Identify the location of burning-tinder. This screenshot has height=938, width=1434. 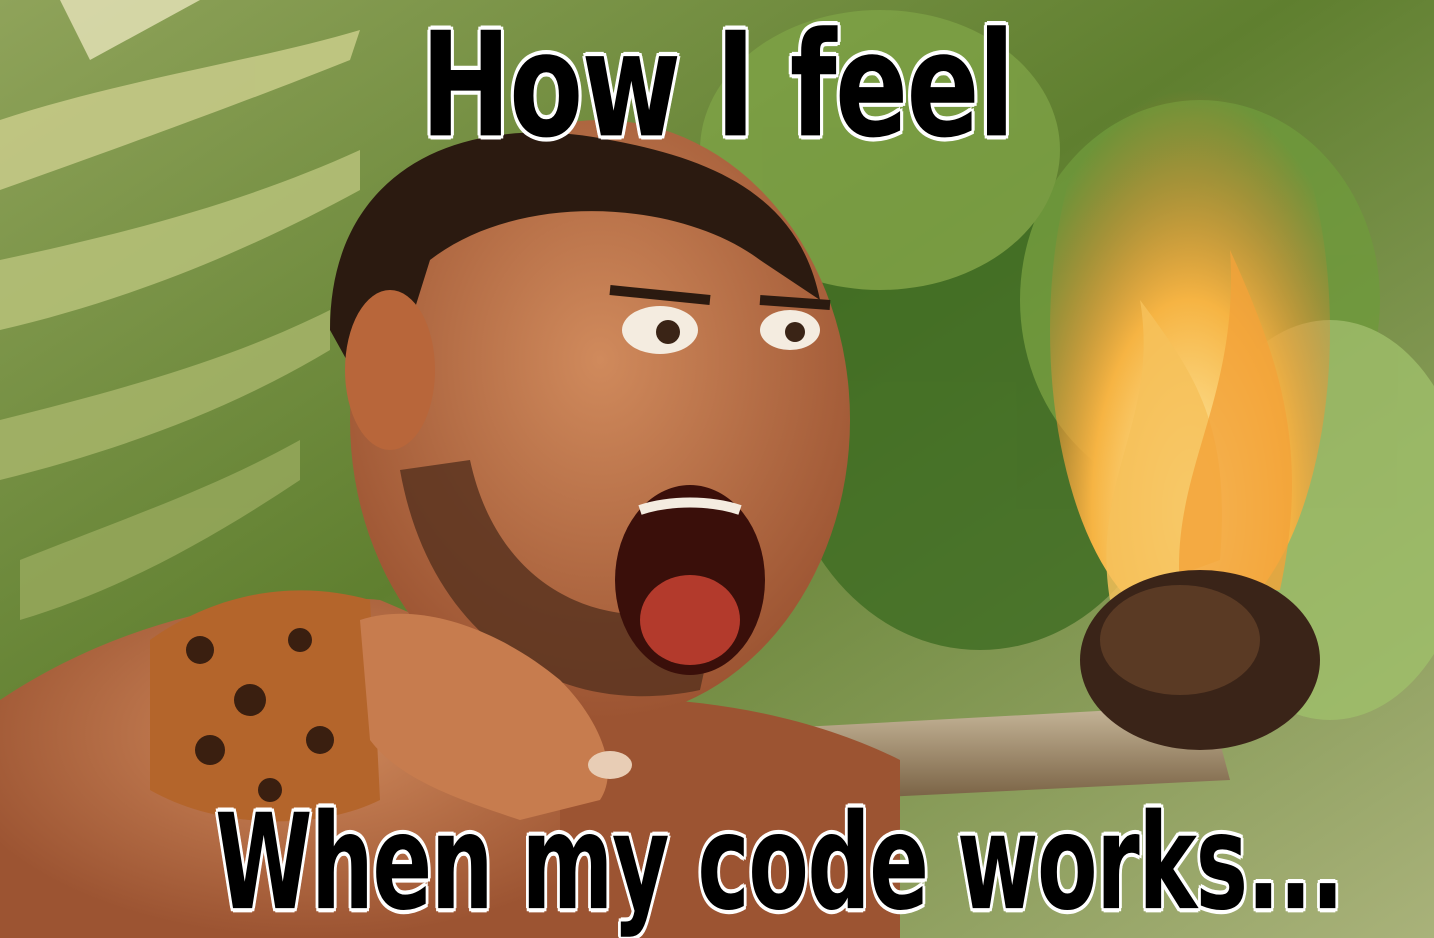
(1200, 660).